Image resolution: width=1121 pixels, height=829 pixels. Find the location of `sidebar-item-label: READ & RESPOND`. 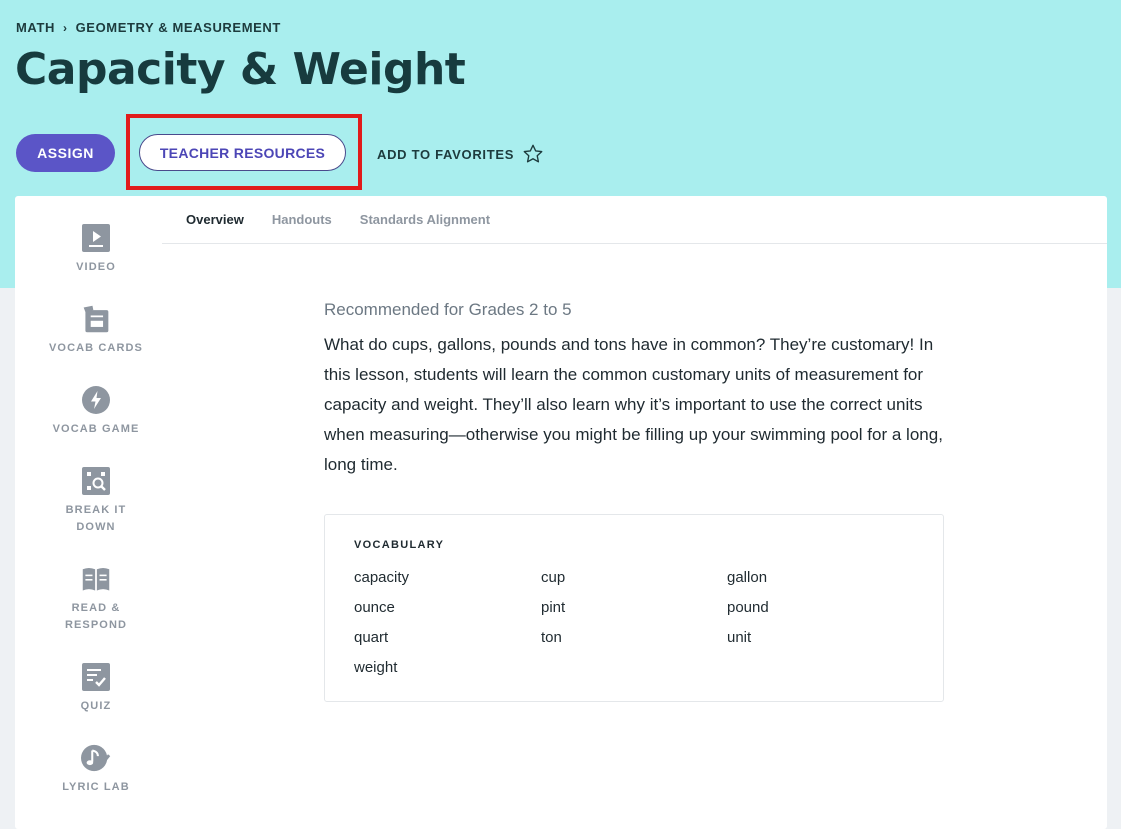

sidebar-item-label: READ & RESPOND is located at coordinates (96, 616).